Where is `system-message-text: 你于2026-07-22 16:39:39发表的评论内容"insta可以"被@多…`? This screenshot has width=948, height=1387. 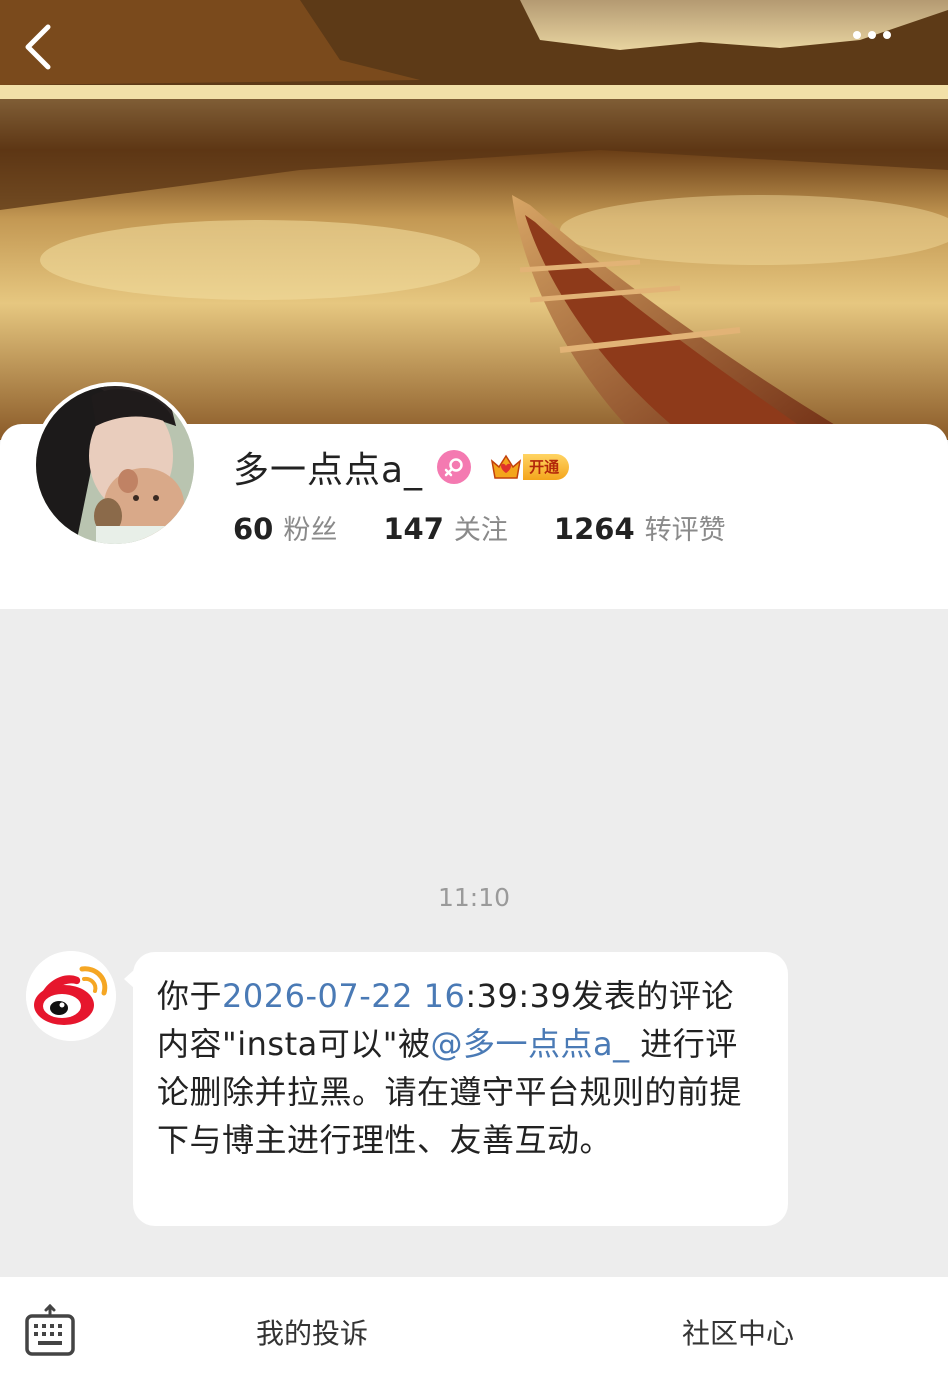 system-message-text: 你于2026-07-22 16:39:39发表的评论内容"insta可以"被@多… is located at coordinates (450, 1068).